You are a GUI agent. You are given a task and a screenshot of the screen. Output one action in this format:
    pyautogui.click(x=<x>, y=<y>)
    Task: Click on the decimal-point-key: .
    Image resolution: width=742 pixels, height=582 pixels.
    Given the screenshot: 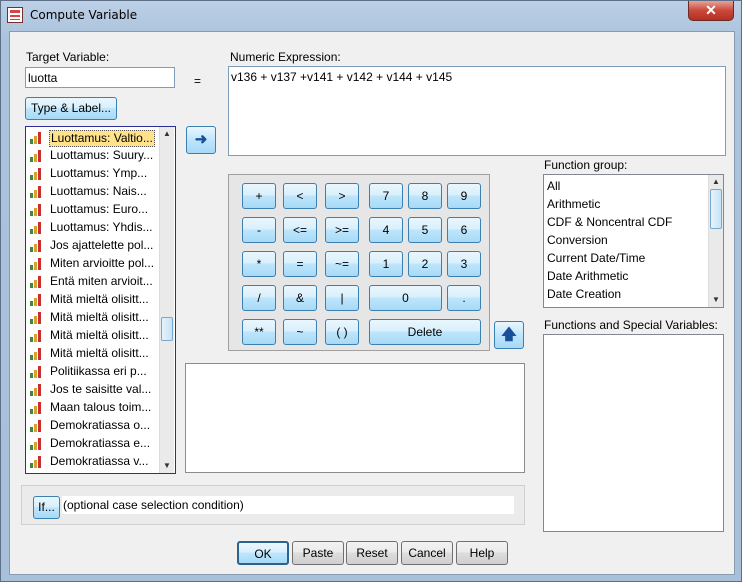 What is the action you would take?
    pyautogui.click(x=464, y=298)
    